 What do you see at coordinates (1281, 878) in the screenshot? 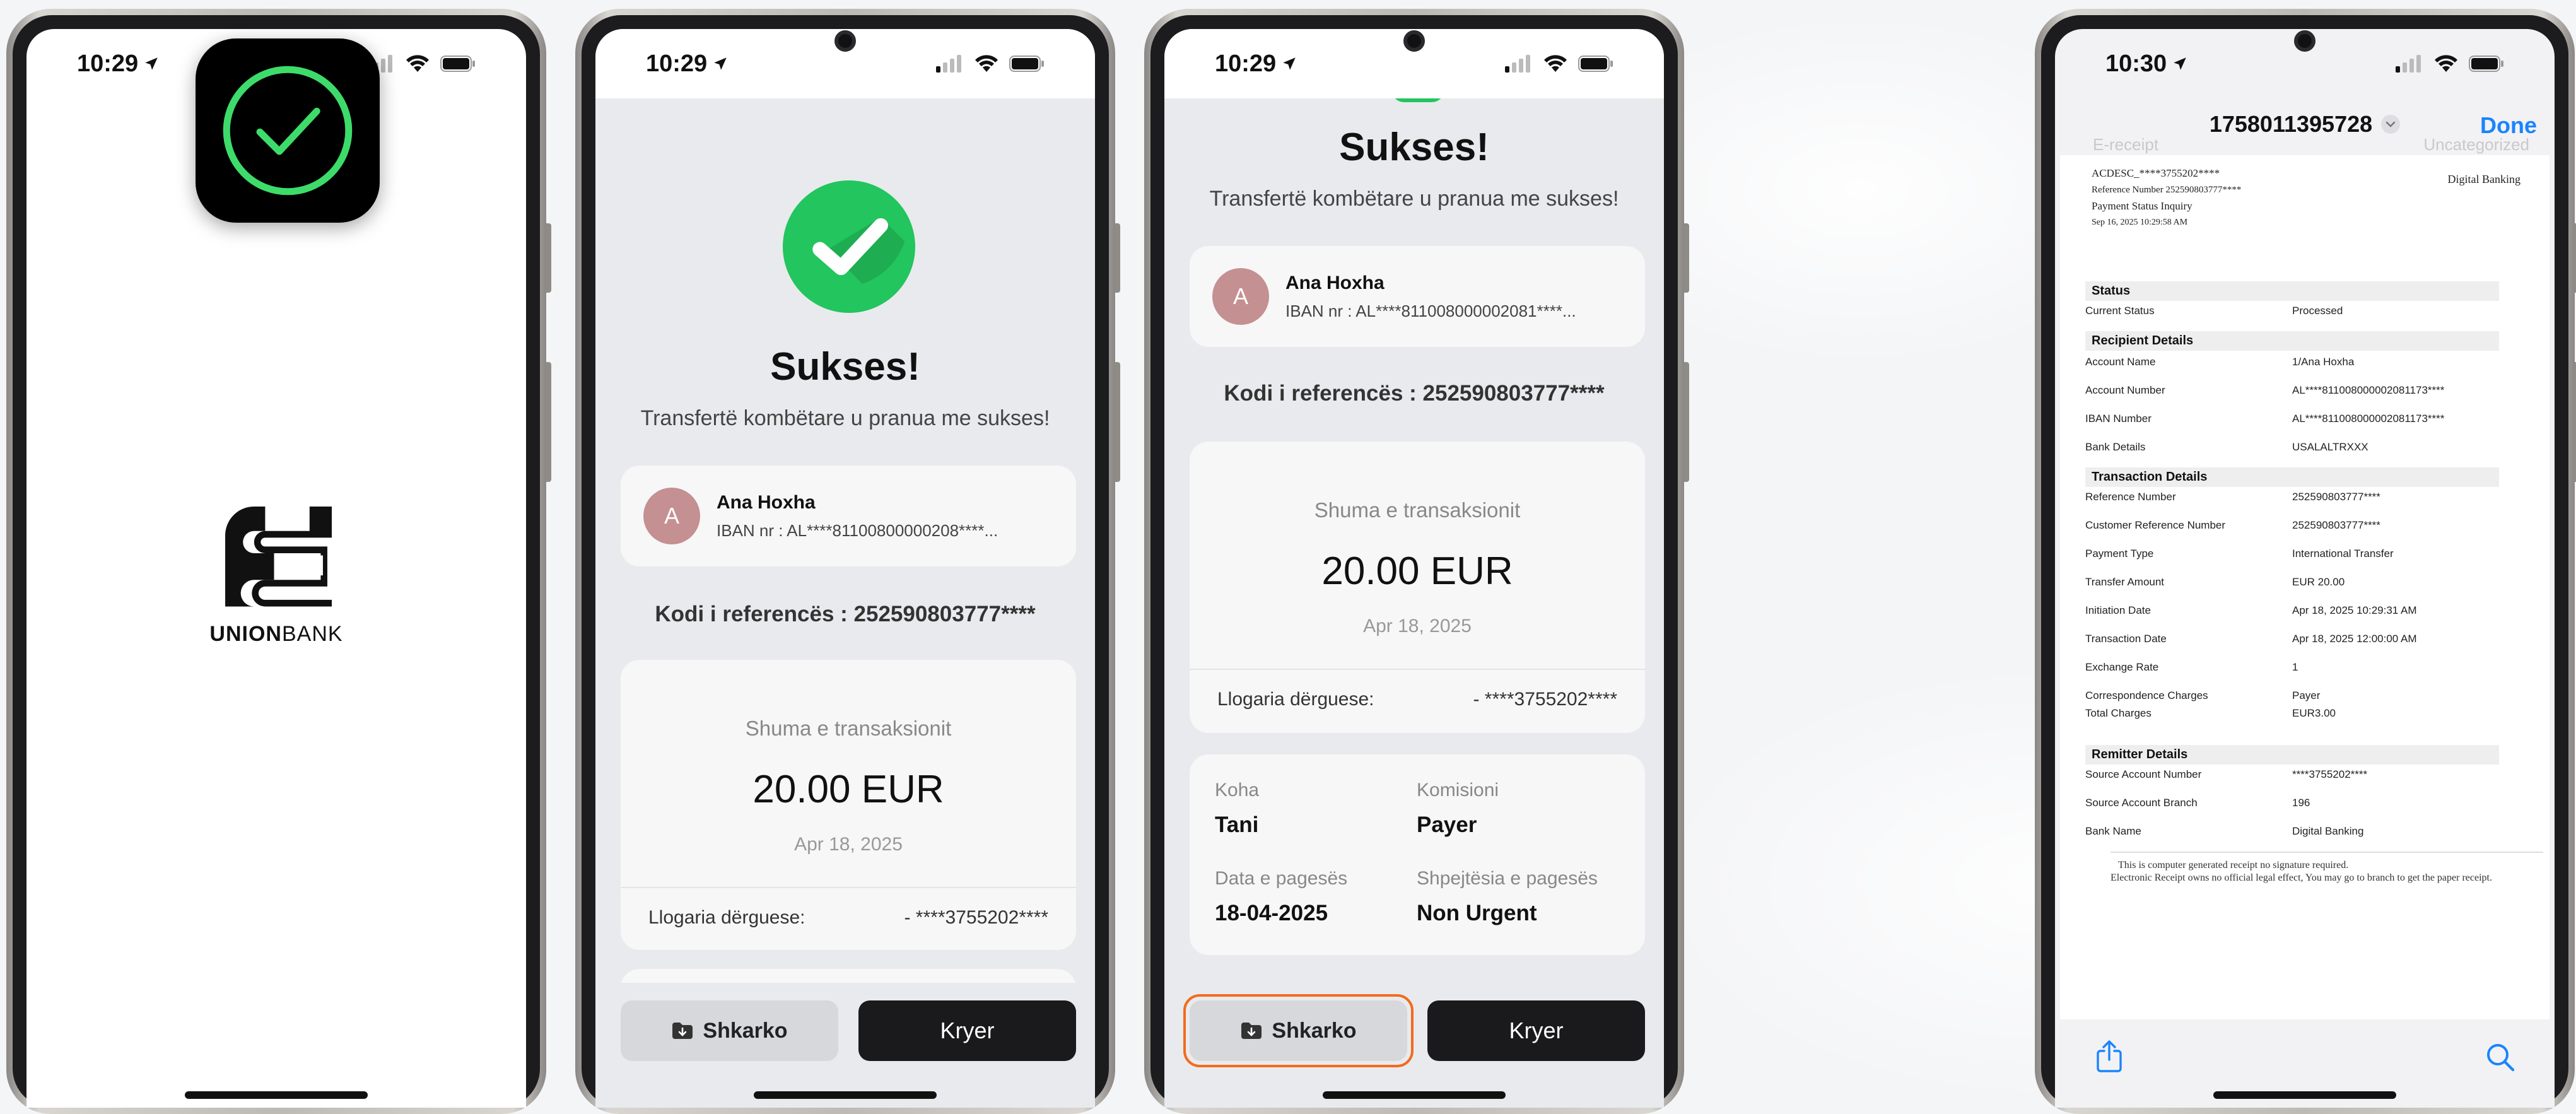
I see `payment-date-label: Data e pagesës` at bounding box center [1281, 878].